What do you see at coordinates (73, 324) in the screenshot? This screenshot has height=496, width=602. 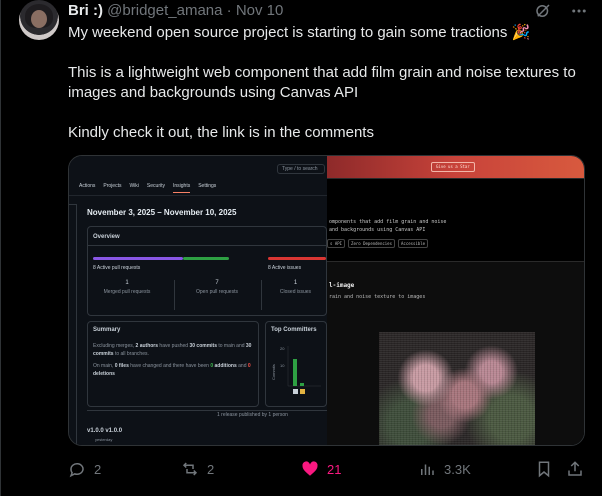 I see `insights-sidebar` at bounding box center [73, 324].